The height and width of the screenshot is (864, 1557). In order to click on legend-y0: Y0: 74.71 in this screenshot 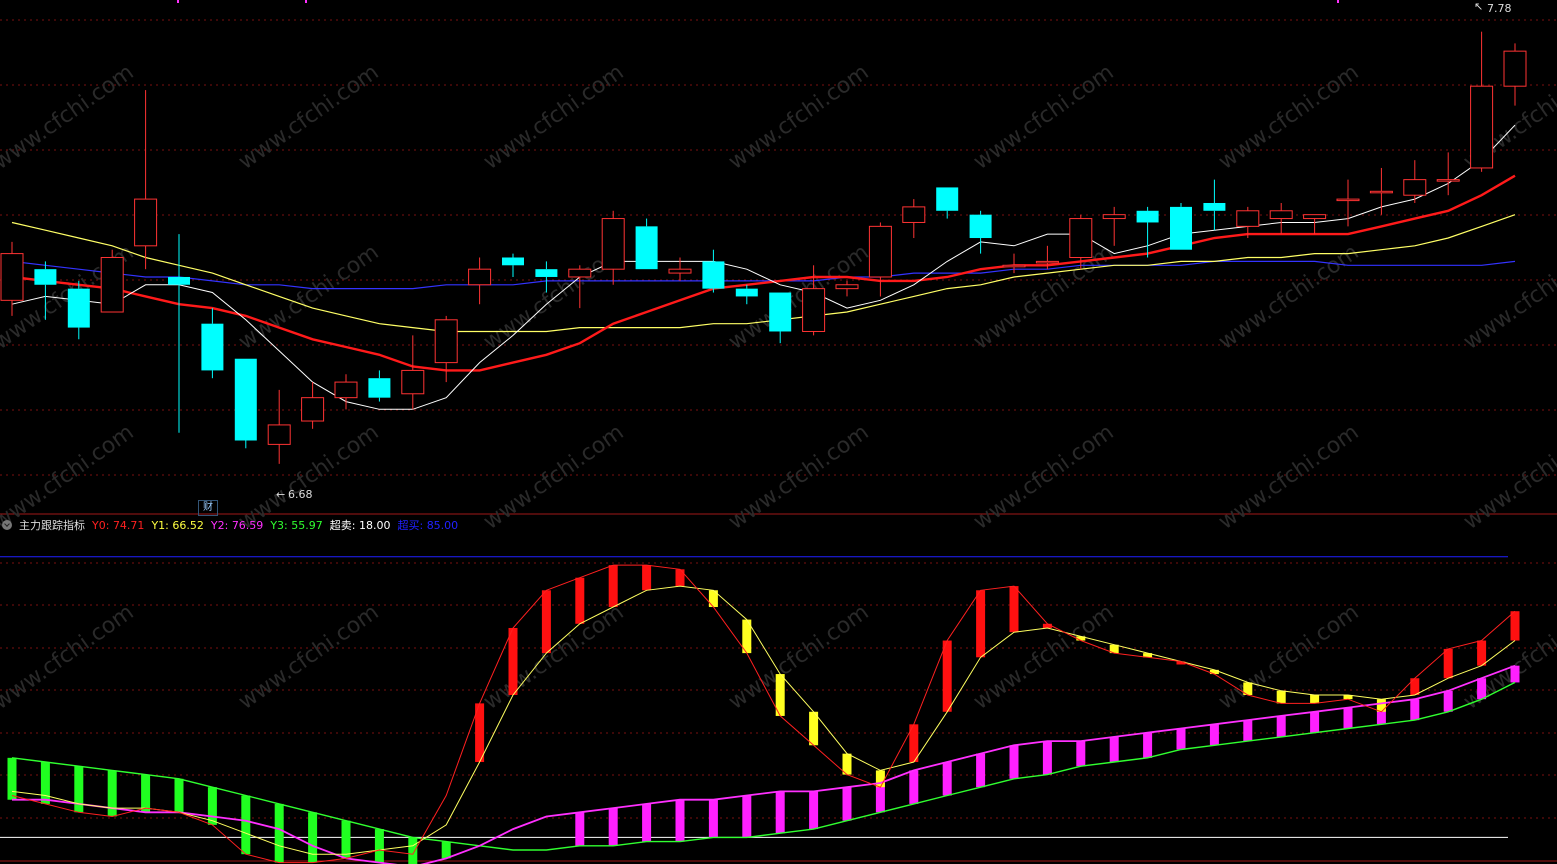, I will do `click(118, 525)`.